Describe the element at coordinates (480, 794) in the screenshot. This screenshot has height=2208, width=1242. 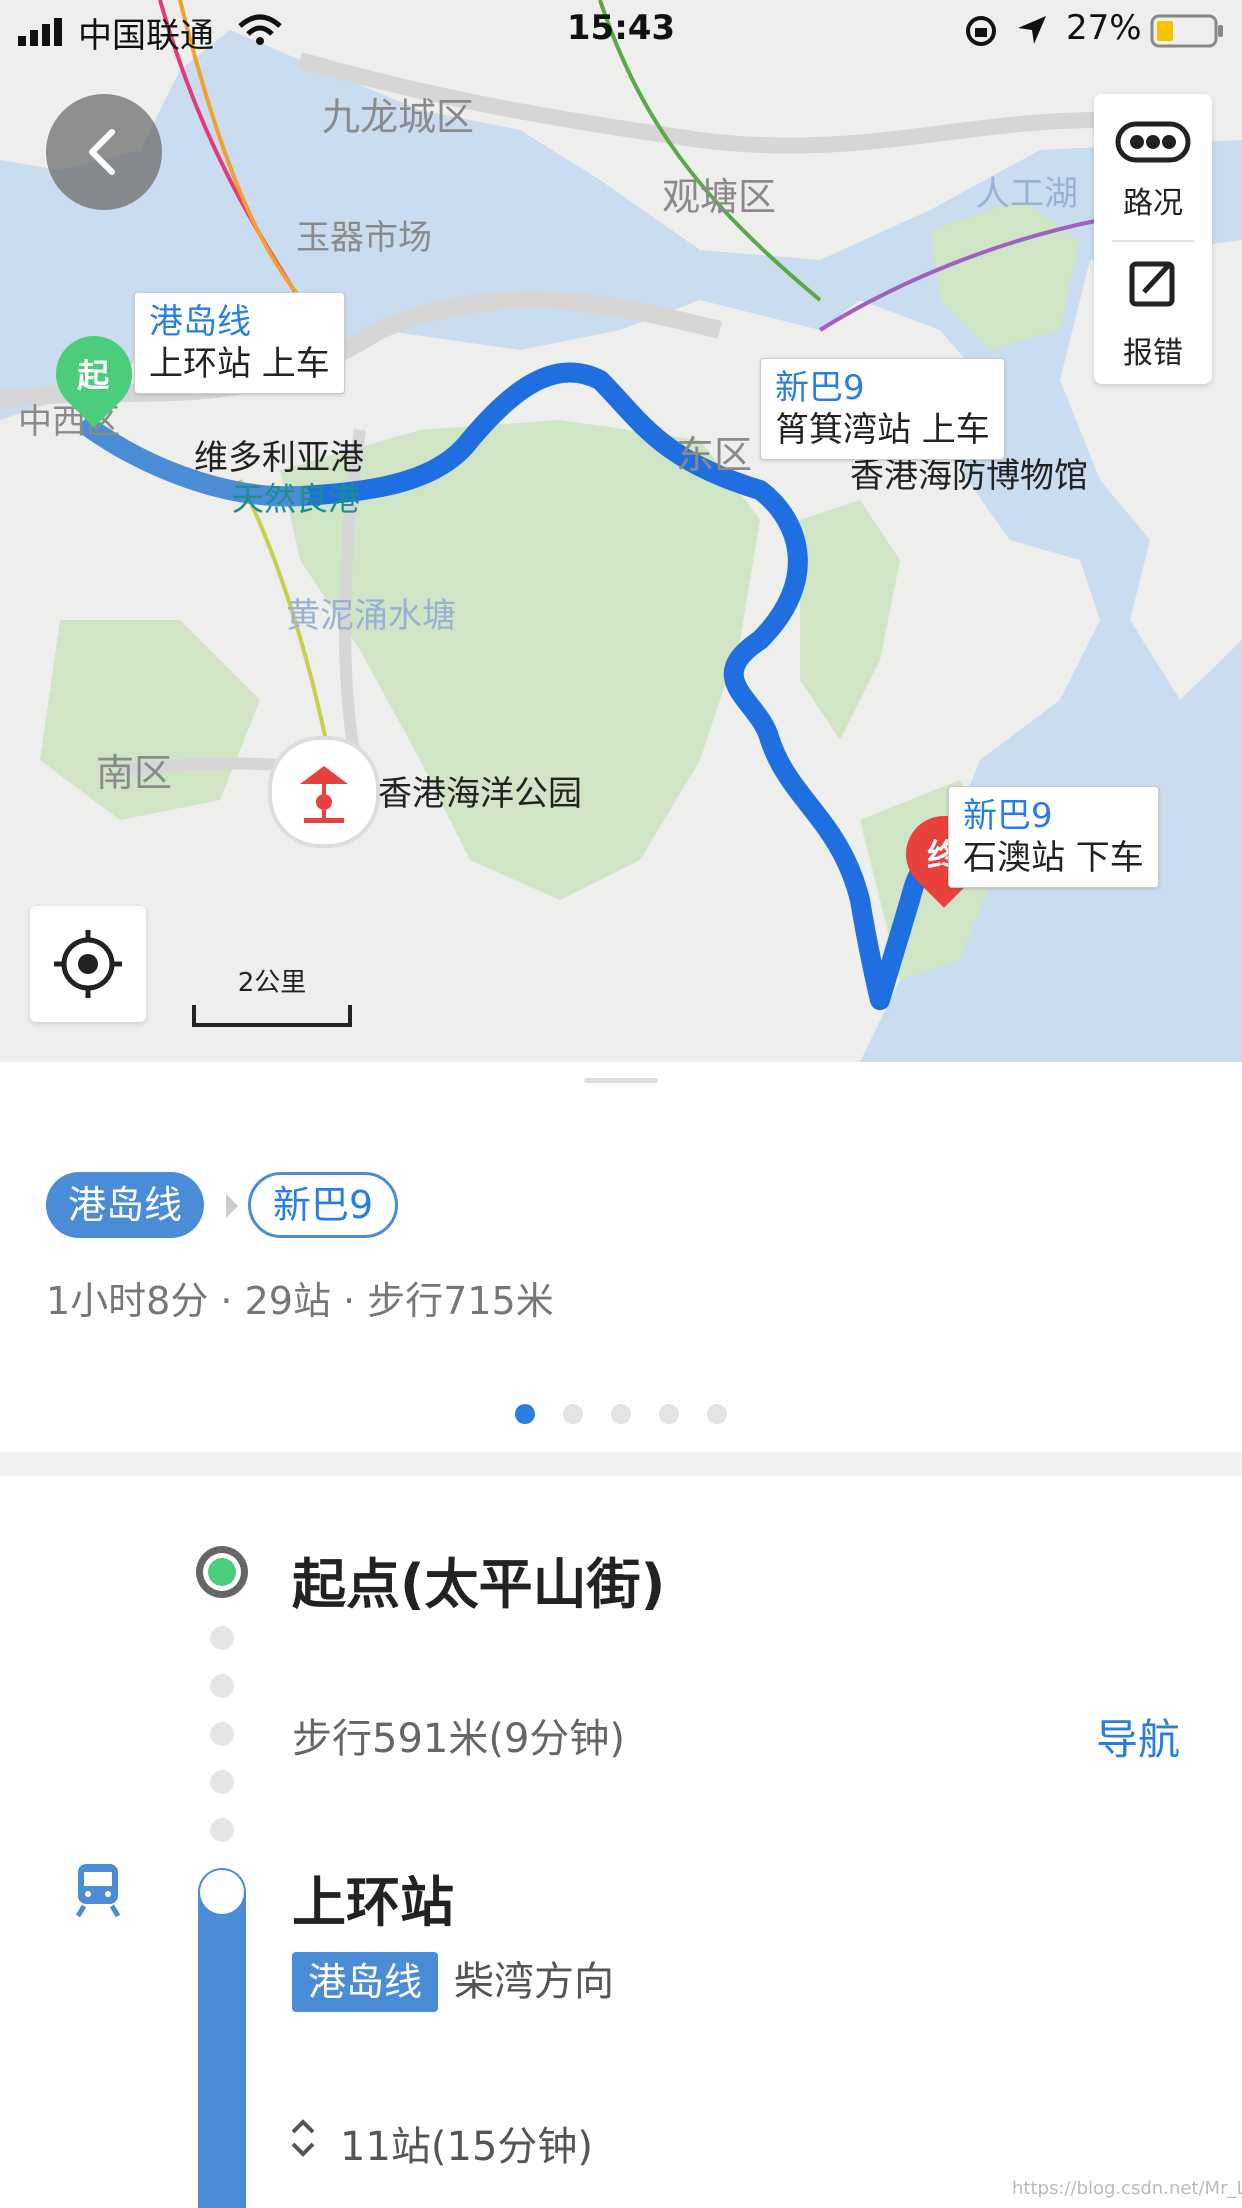
I see `map-label-ocean-park: 香港海洋公园` at that location.